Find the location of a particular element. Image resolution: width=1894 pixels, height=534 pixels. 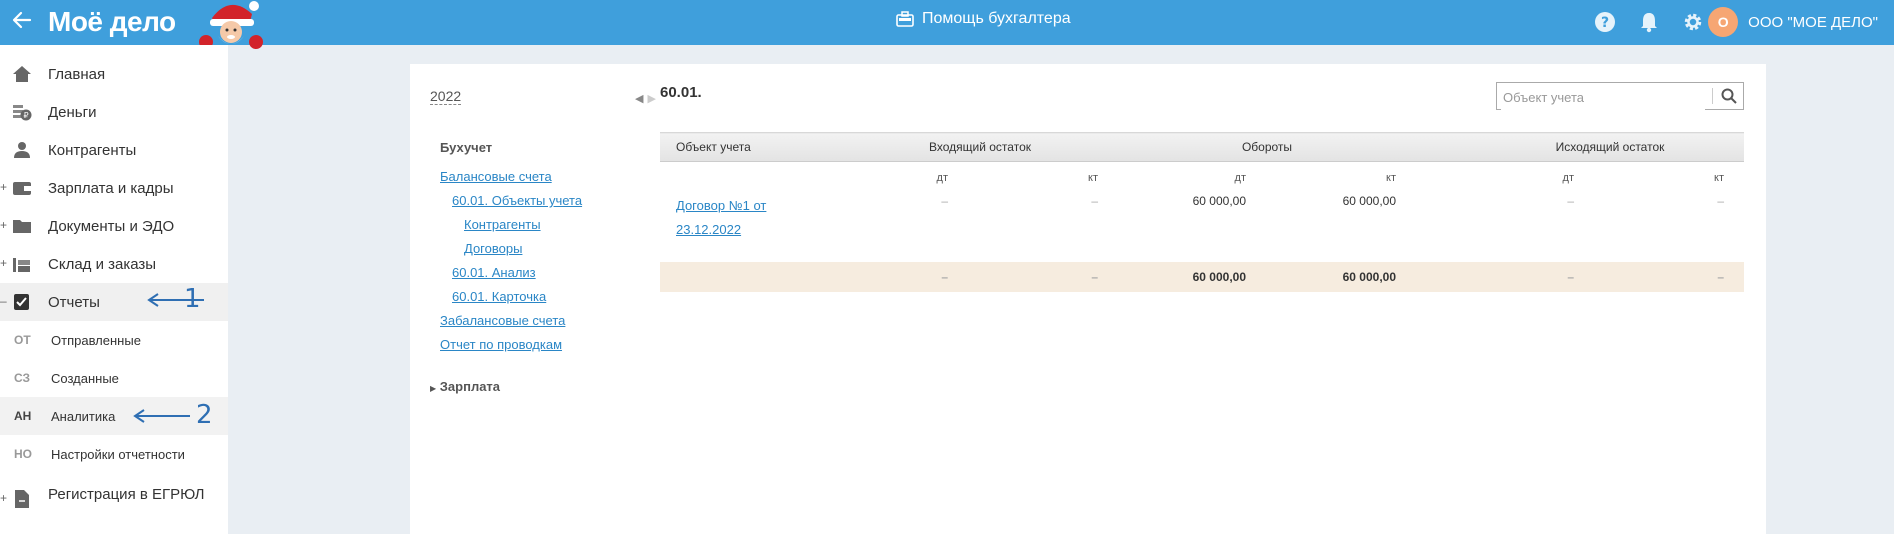

link-balance-accounts: Балансовые счета is located at coordinates (530, 177).